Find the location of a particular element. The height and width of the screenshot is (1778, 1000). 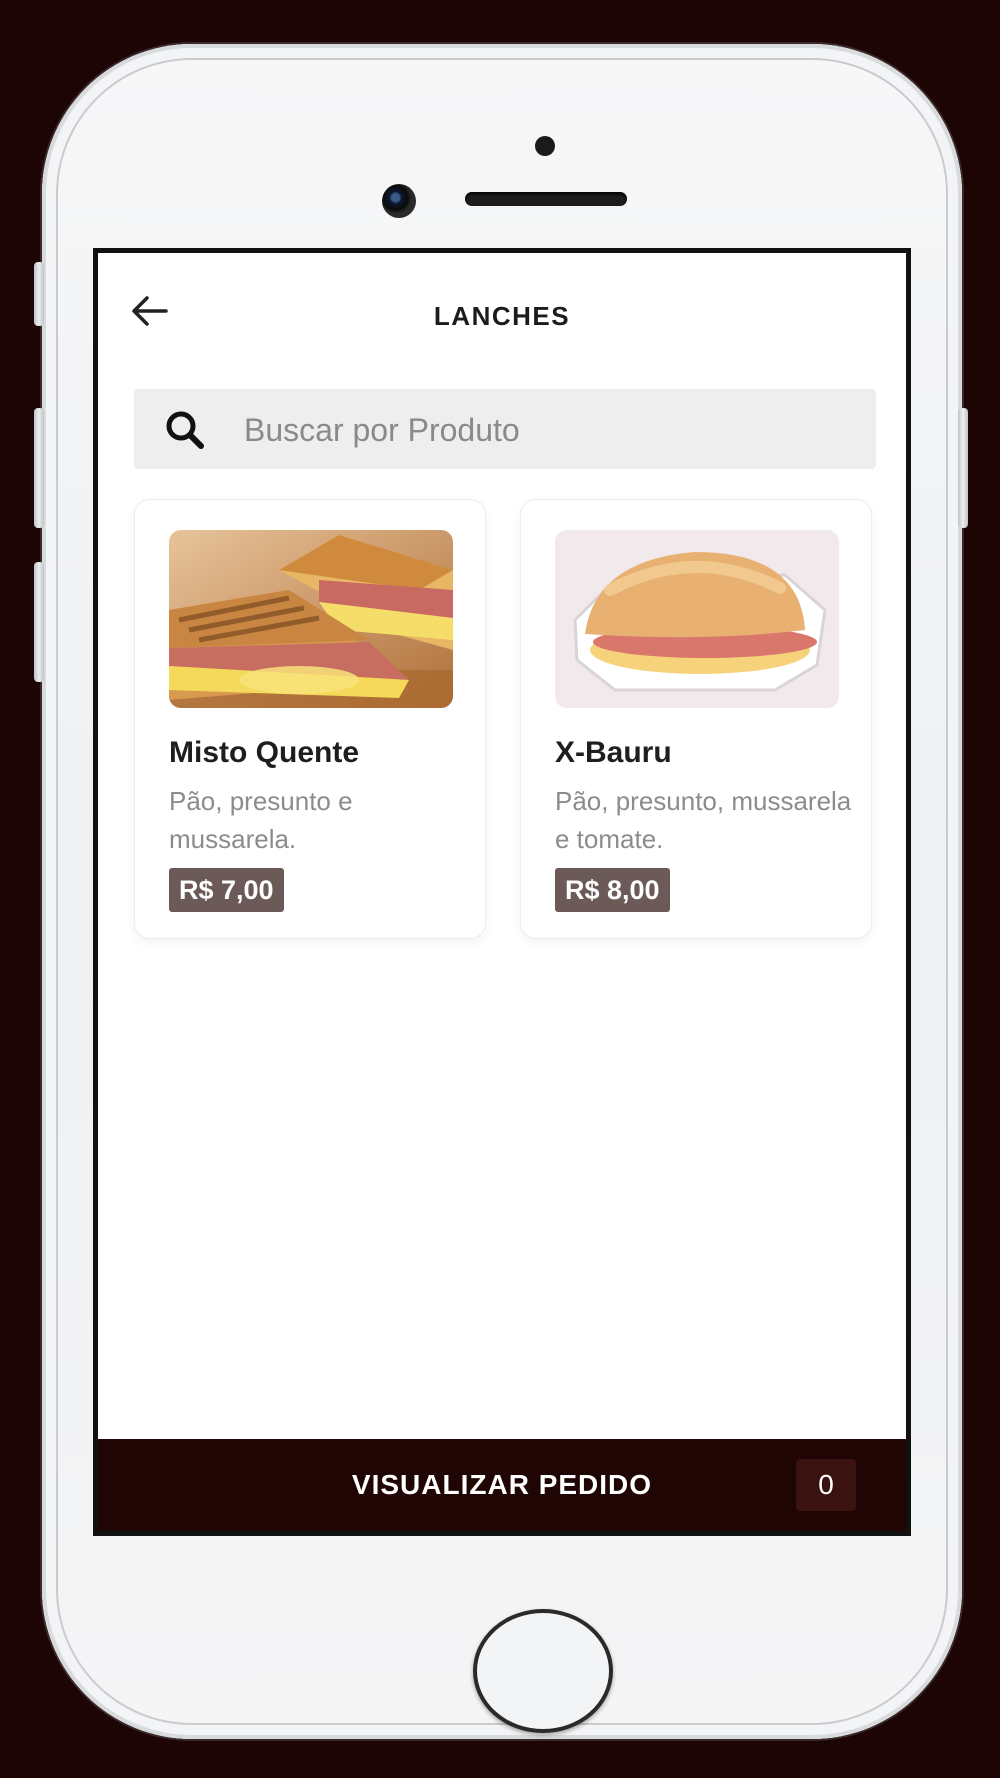

page-title: LANCHES is located at coordinates (502, 316).